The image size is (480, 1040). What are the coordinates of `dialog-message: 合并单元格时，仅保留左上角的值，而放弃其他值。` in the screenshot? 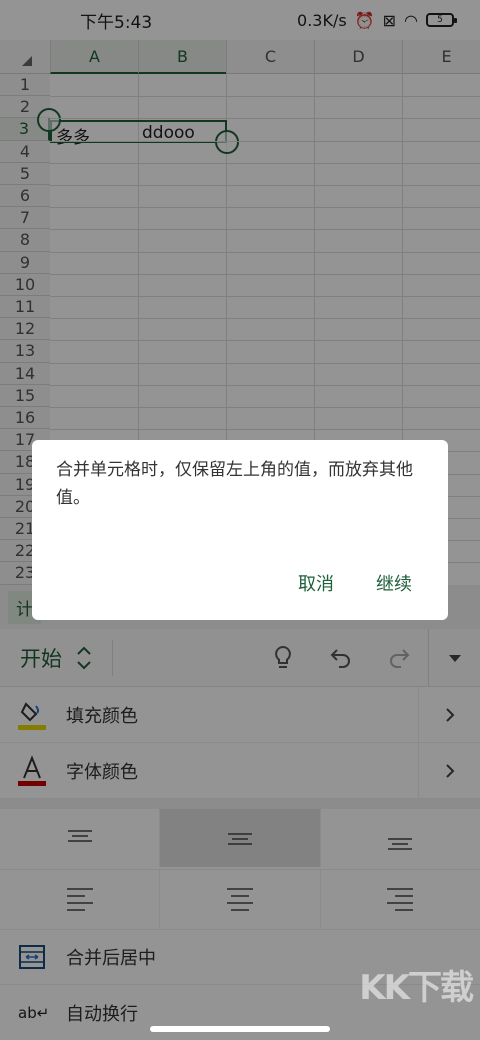 It's located at (234, 484).